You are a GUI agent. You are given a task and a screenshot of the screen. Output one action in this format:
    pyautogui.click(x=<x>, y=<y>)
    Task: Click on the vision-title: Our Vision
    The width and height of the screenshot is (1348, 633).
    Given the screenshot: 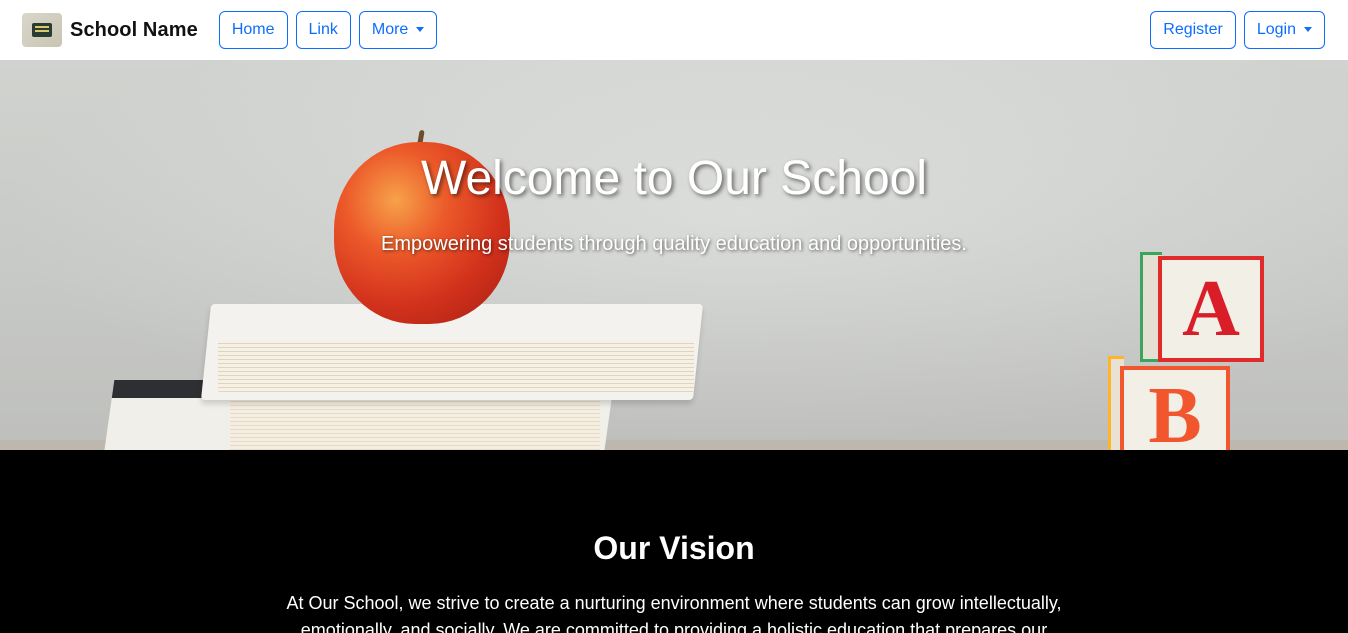 What is the action you would take?
    pyautogui.click(x=674, y=548)
    